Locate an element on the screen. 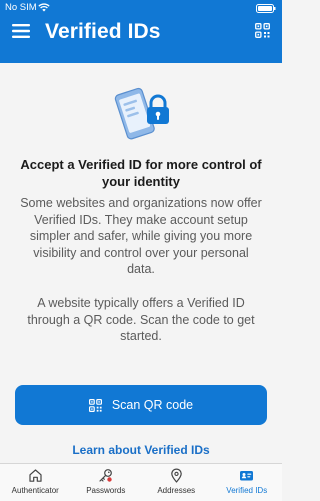 The image size is (320, 501). wifi-icon is located at coordinates (44, 7).